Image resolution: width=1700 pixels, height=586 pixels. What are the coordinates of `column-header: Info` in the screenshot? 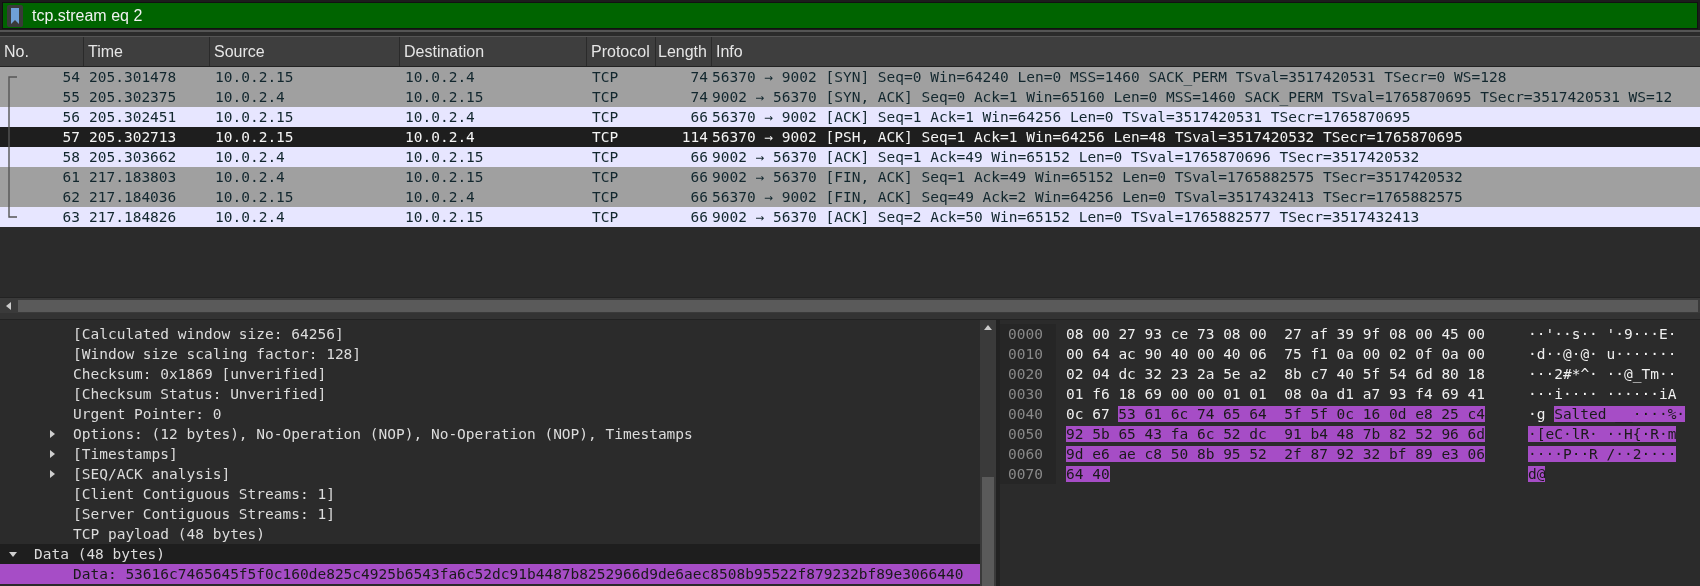 It's located at (1206, 51).